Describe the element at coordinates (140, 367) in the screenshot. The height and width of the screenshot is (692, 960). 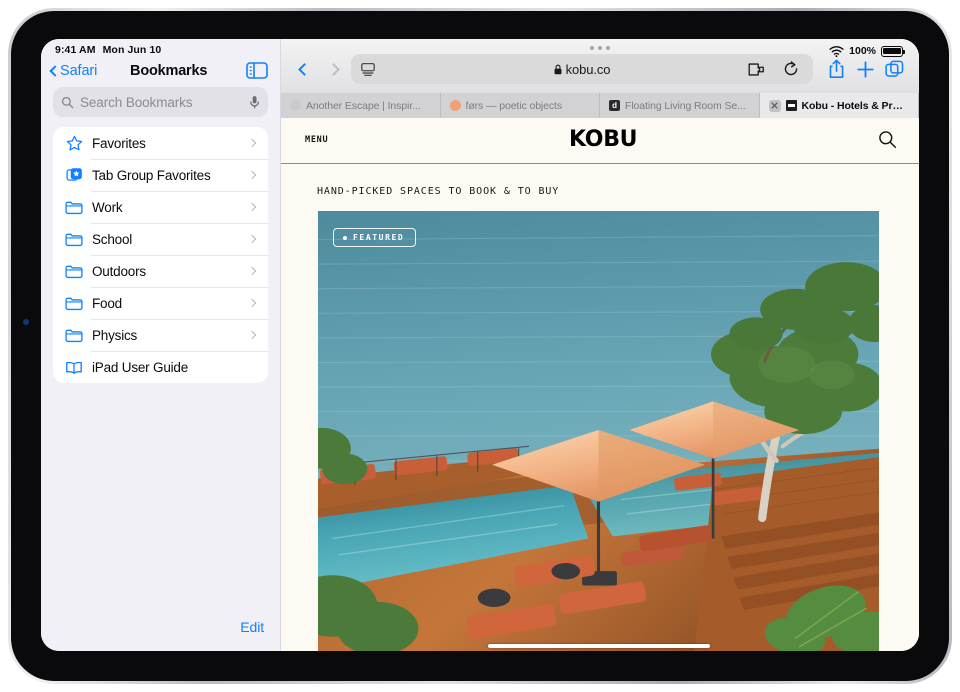
I see `bookmark-label: iPad User Guide` at that location.